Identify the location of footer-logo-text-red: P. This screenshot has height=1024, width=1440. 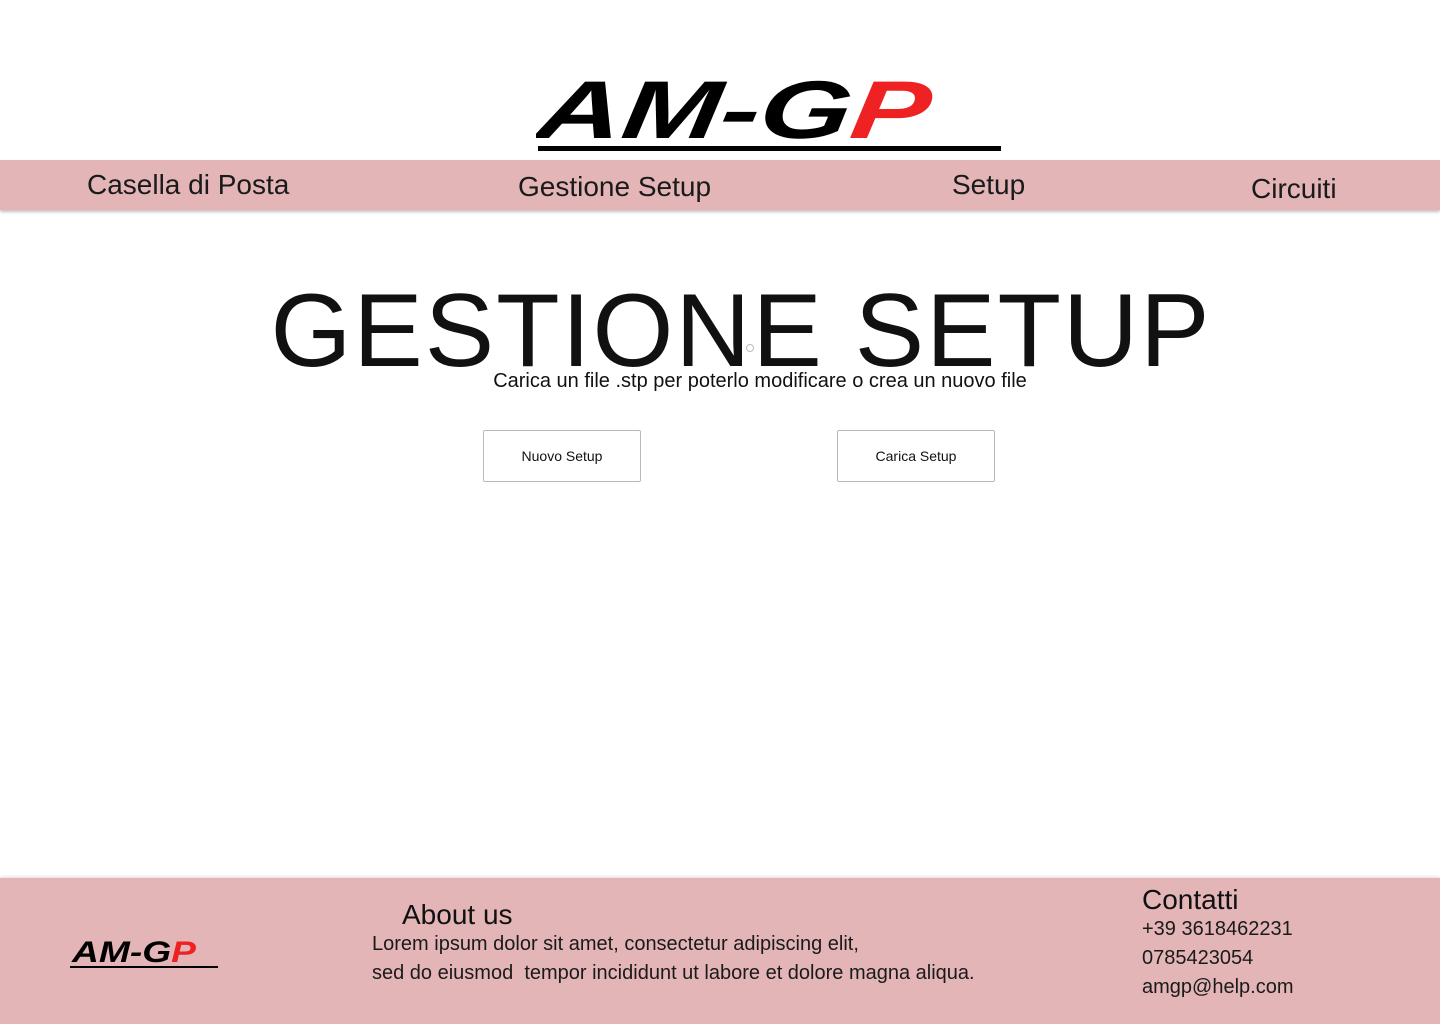
(184, 952).